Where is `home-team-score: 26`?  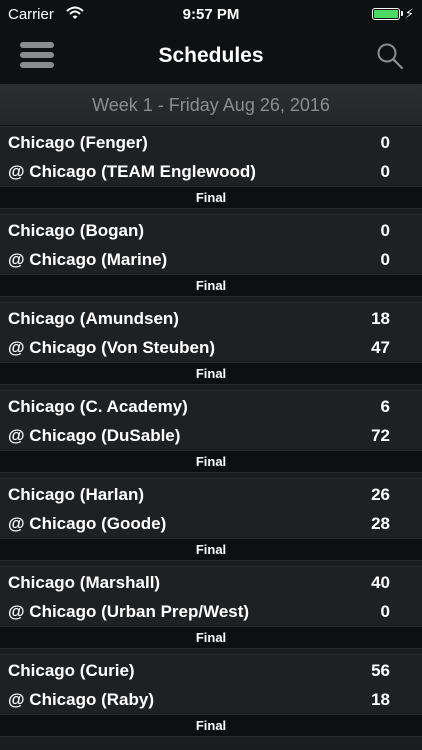
home-team-score: 26 is located at coordinates (380, 494).